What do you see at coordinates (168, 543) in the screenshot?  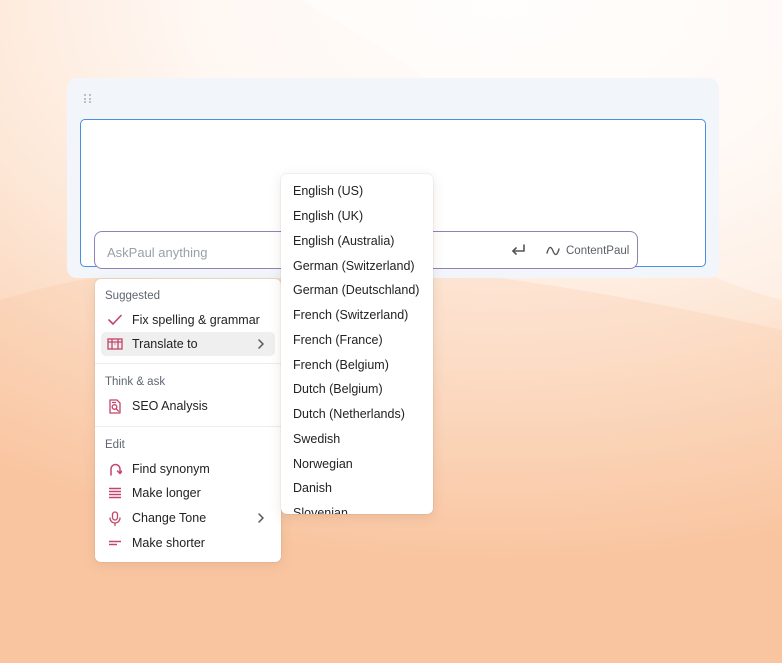 I see `menu-item-label: Make shorter` at bounding box center [168, 543].